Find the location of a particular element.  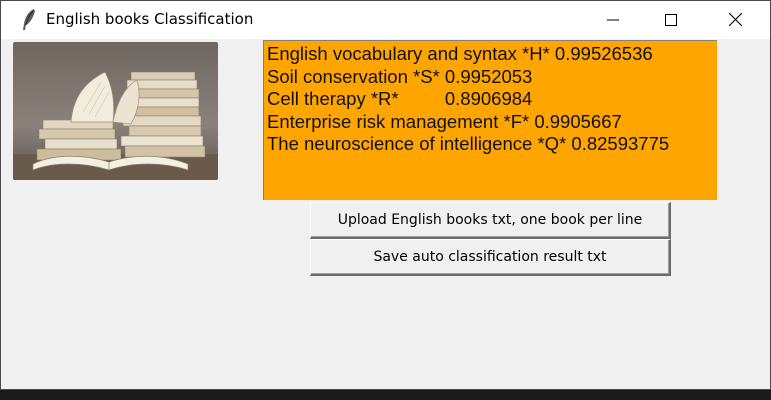

save-result-button: Save auto classification result txt is located at coordinates (490, 257).